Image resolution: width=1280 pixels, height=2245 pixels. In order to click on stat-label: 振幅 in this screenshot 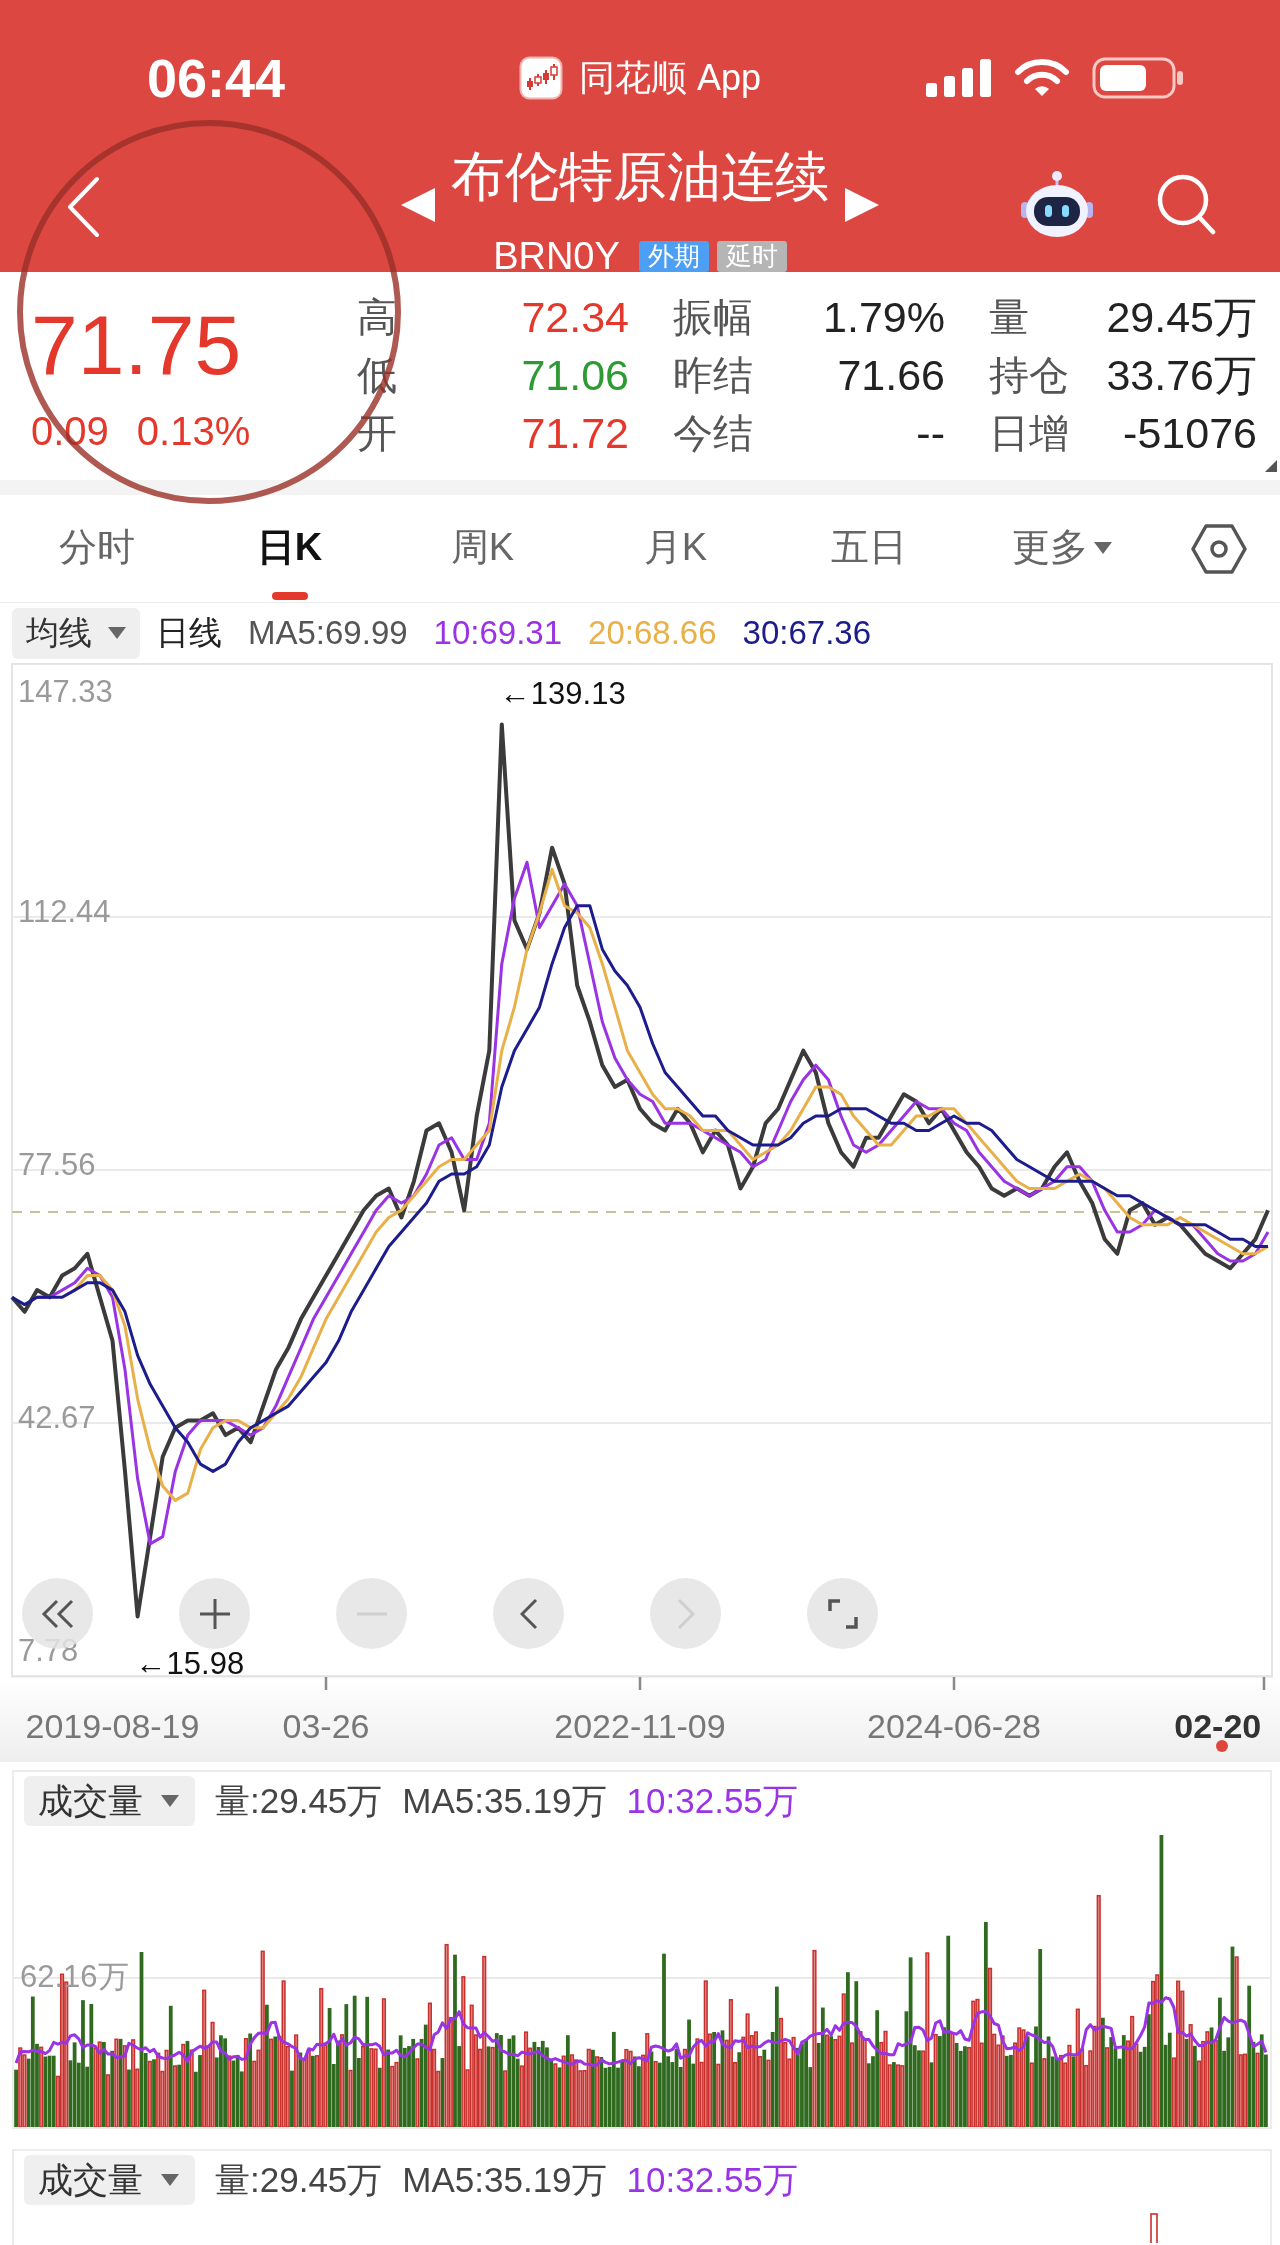, I will do `click(713, 317)`.